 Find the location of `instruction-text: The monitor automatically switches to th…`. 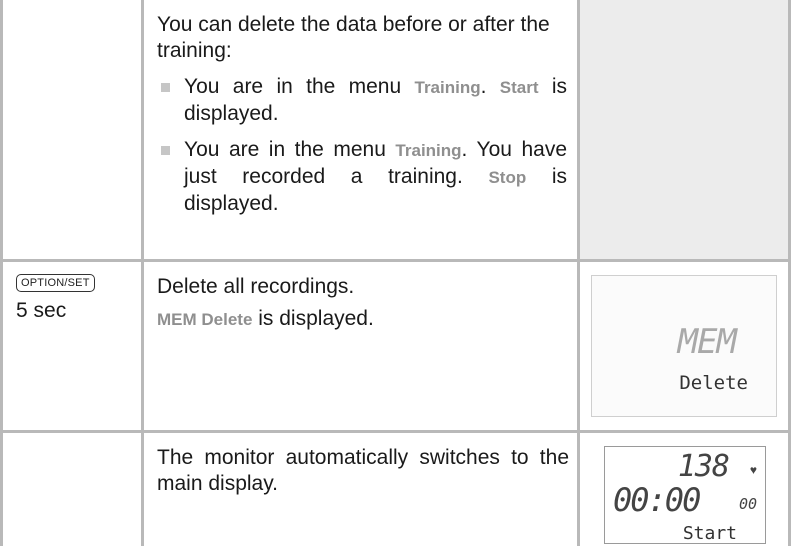

instruction-text: The monitor automatically switches to th… is located at coordinates (363, 470).